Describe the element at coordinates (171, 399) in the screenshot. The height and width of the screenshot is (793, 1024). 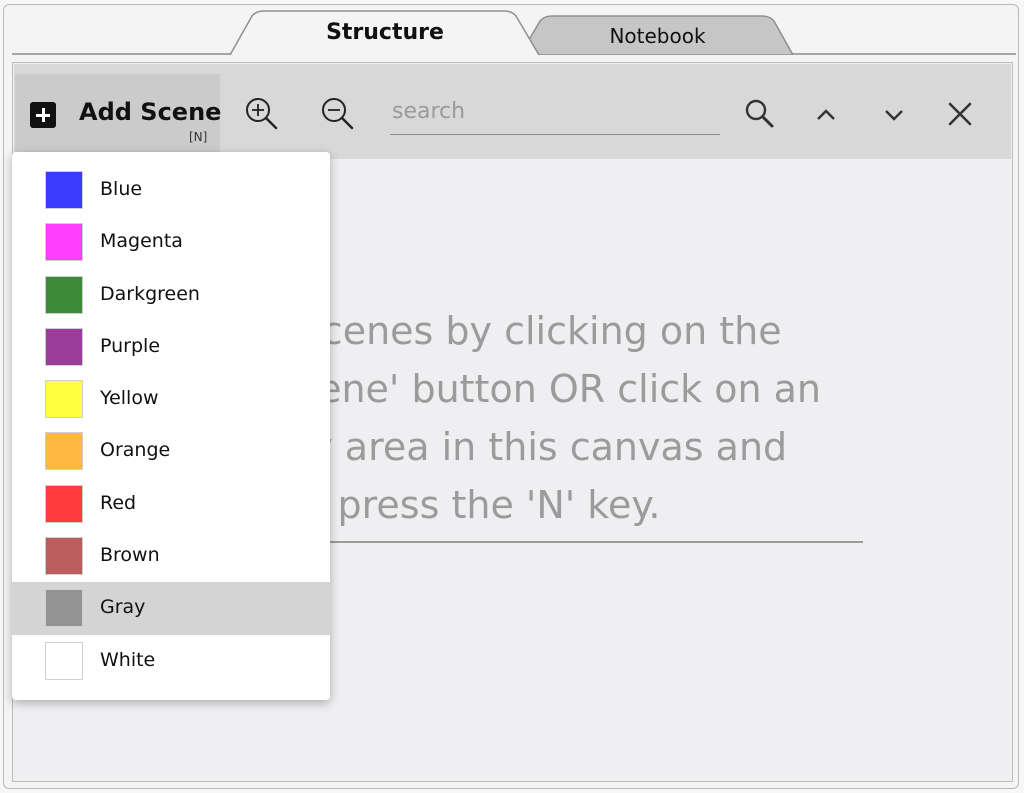
I see `color-item-yellow: Yellow` at that location.